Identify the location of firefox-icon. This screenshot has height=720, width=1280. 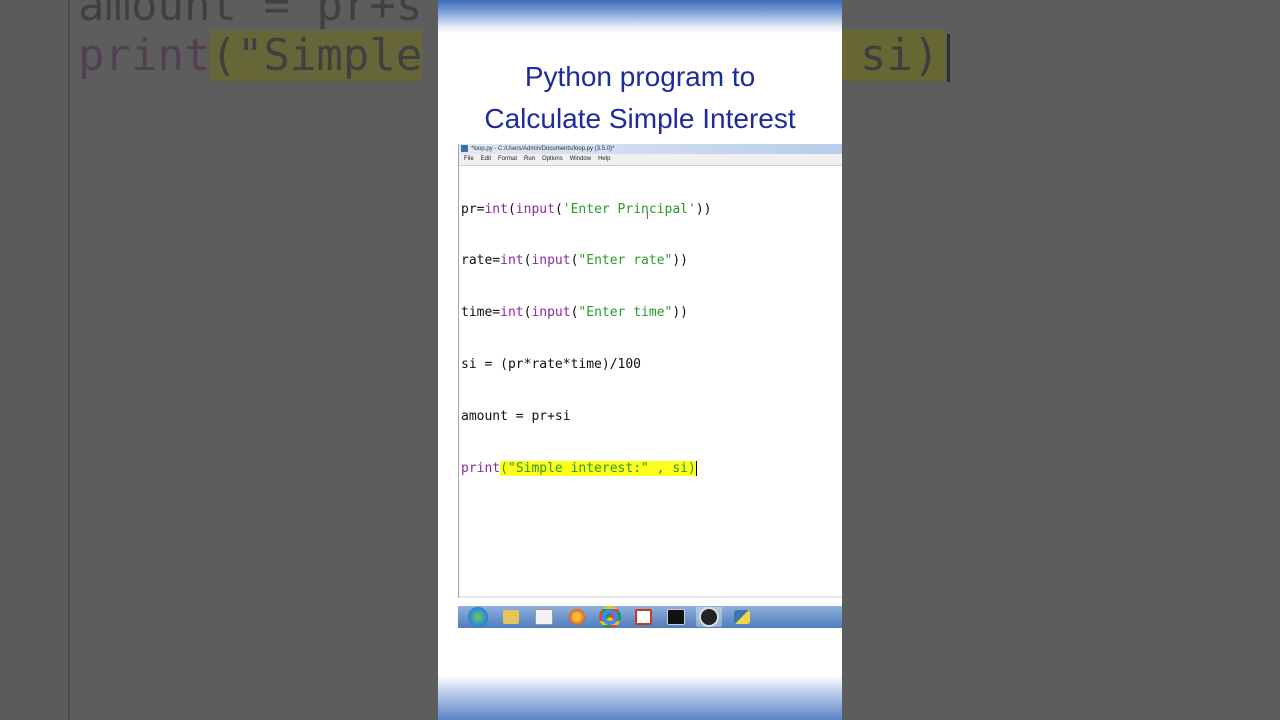
(577, 617).